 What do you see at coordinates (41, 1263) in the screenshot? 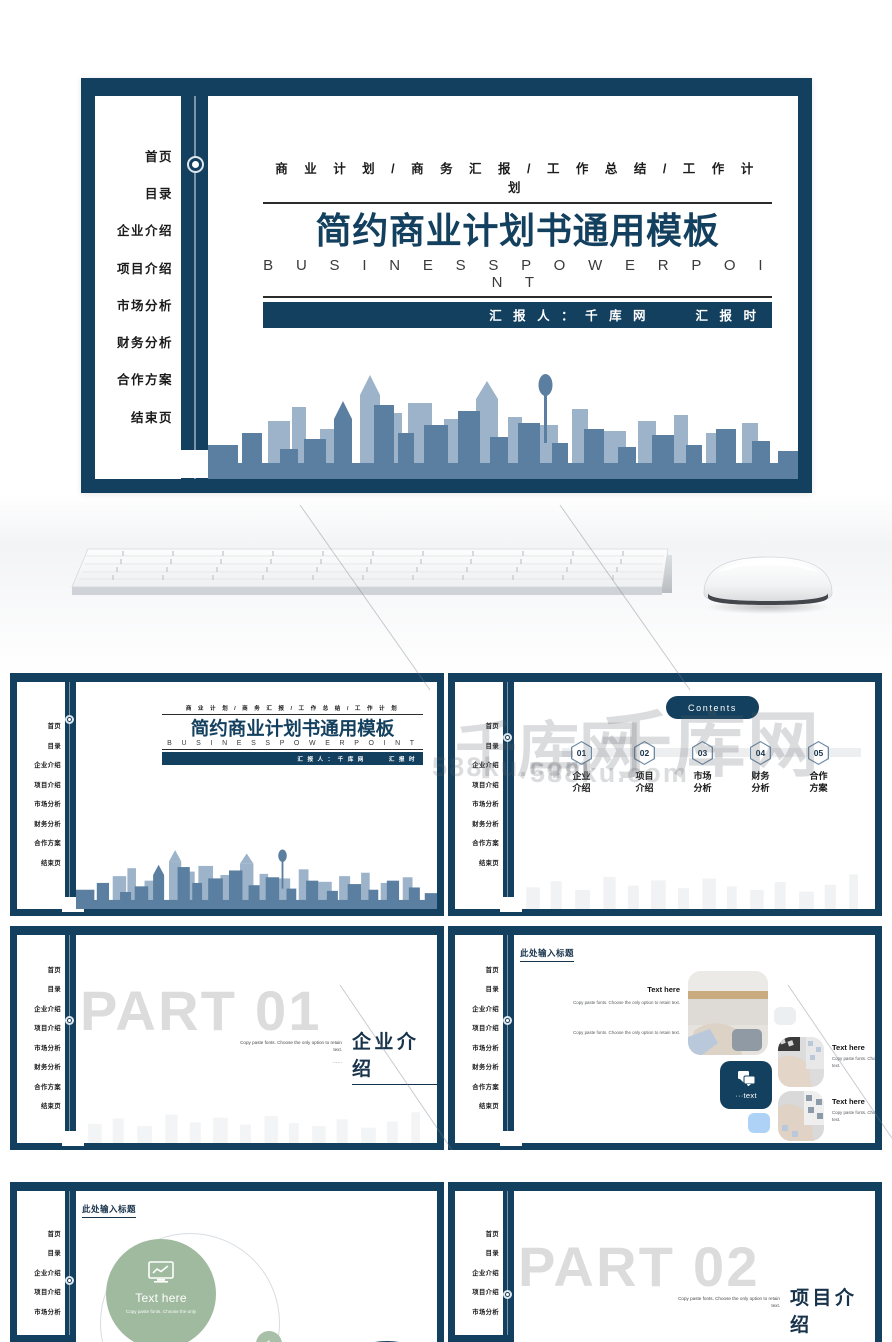
I see `thumb5-nav-panel: 首页 目录 企业介绍 项目介绍 市场分析` at bounding box center [41, 1263].